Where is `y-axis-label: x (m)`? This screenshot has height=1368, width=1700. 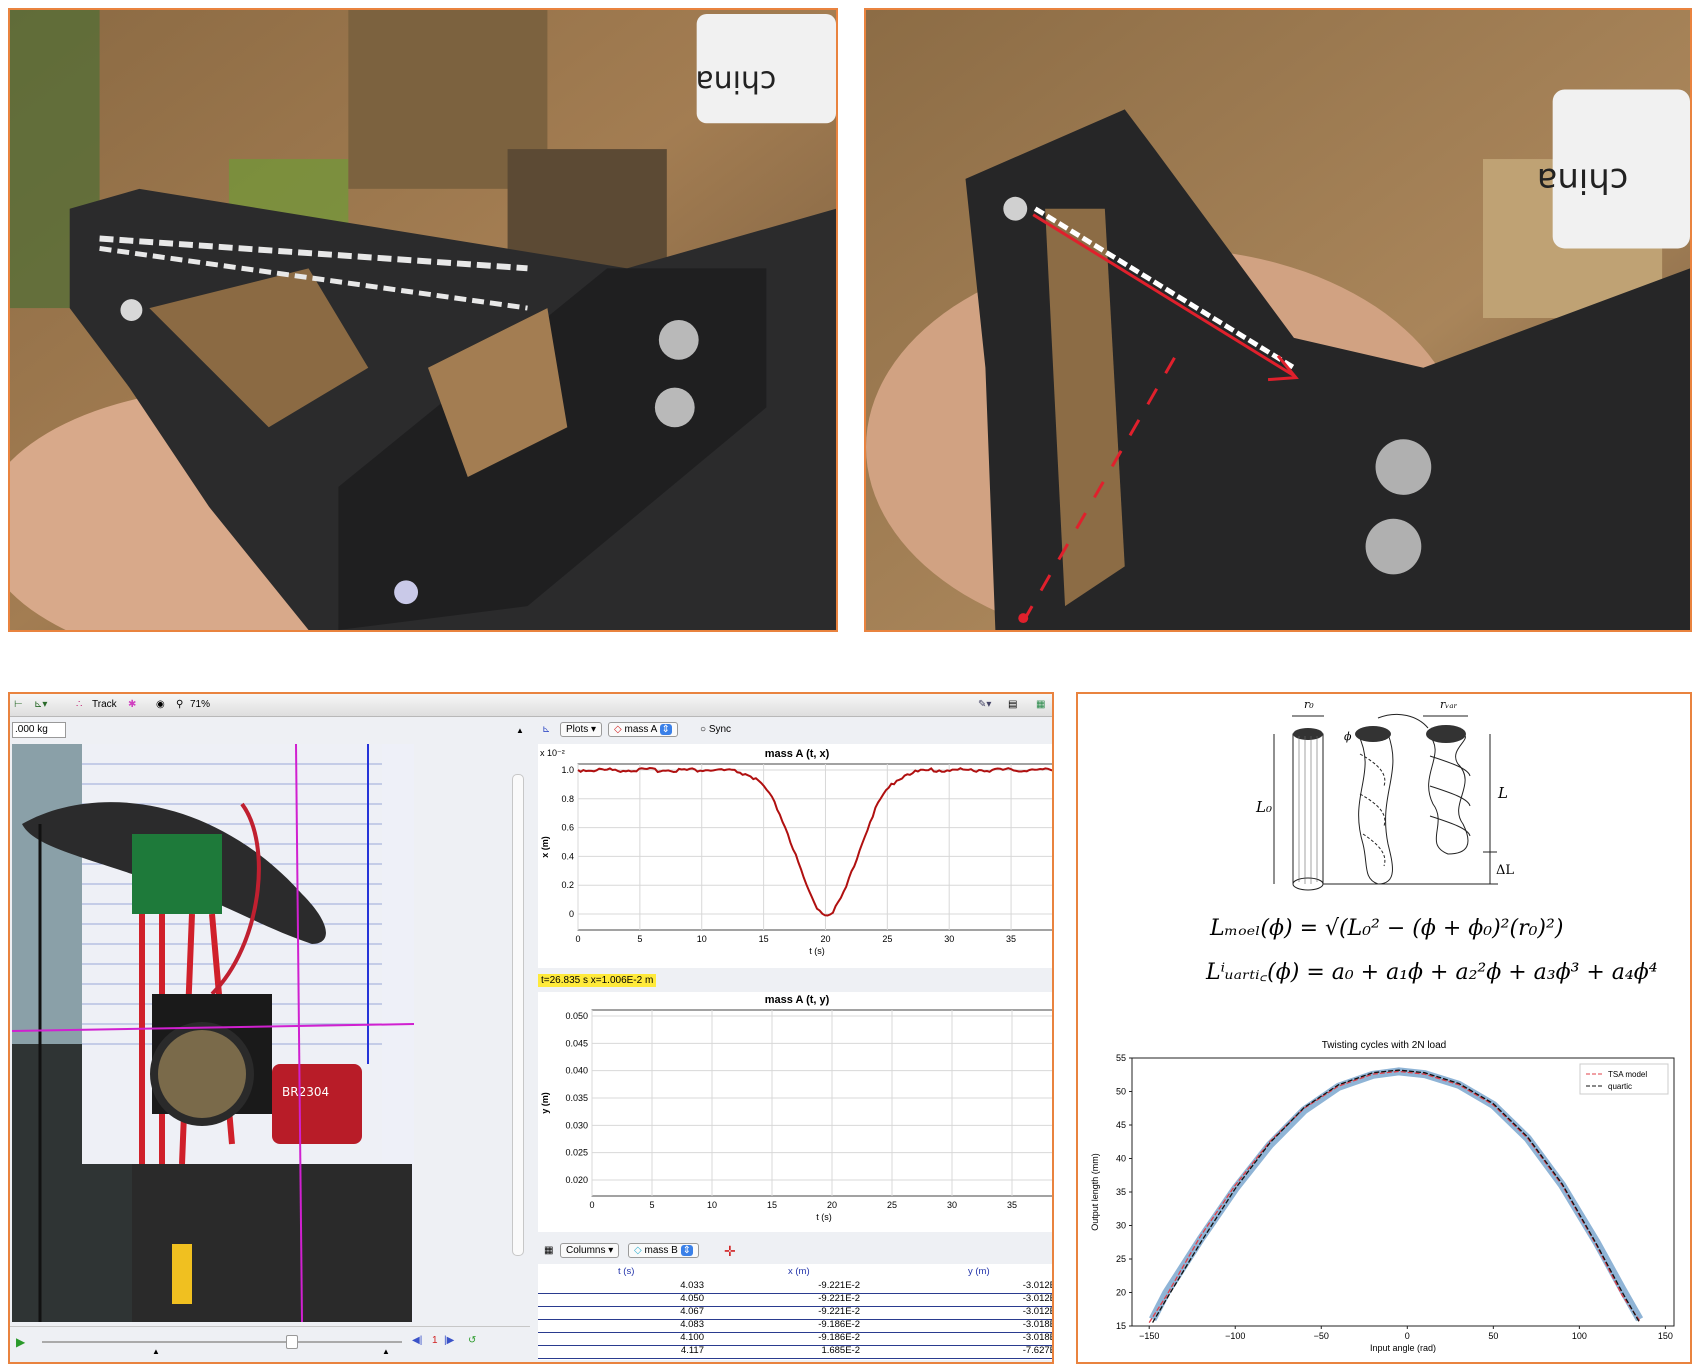
y-axis-label: x (m) is located at coordinates (545, 847).